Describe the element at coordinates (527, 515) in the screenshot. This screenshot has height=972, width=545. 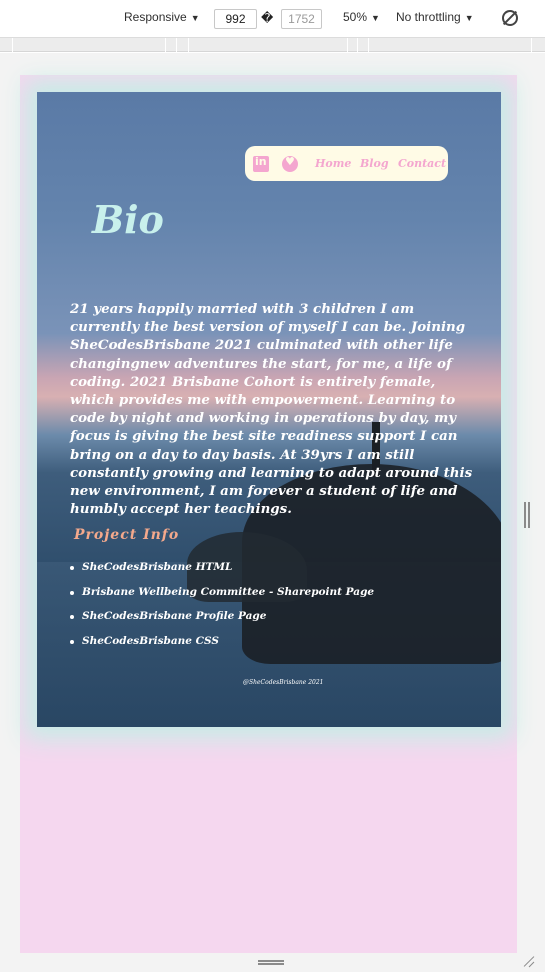
I see `resize-handle-right` at that location.